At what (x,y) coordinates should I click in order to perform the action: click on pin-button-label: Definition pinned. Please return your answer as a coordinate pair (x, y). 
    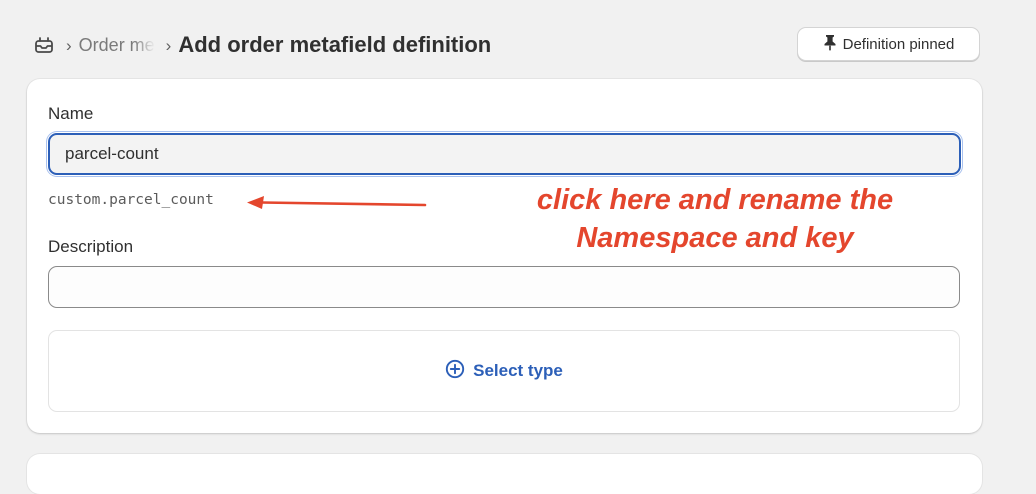
    Looking at the image, I should click on (898, 44).